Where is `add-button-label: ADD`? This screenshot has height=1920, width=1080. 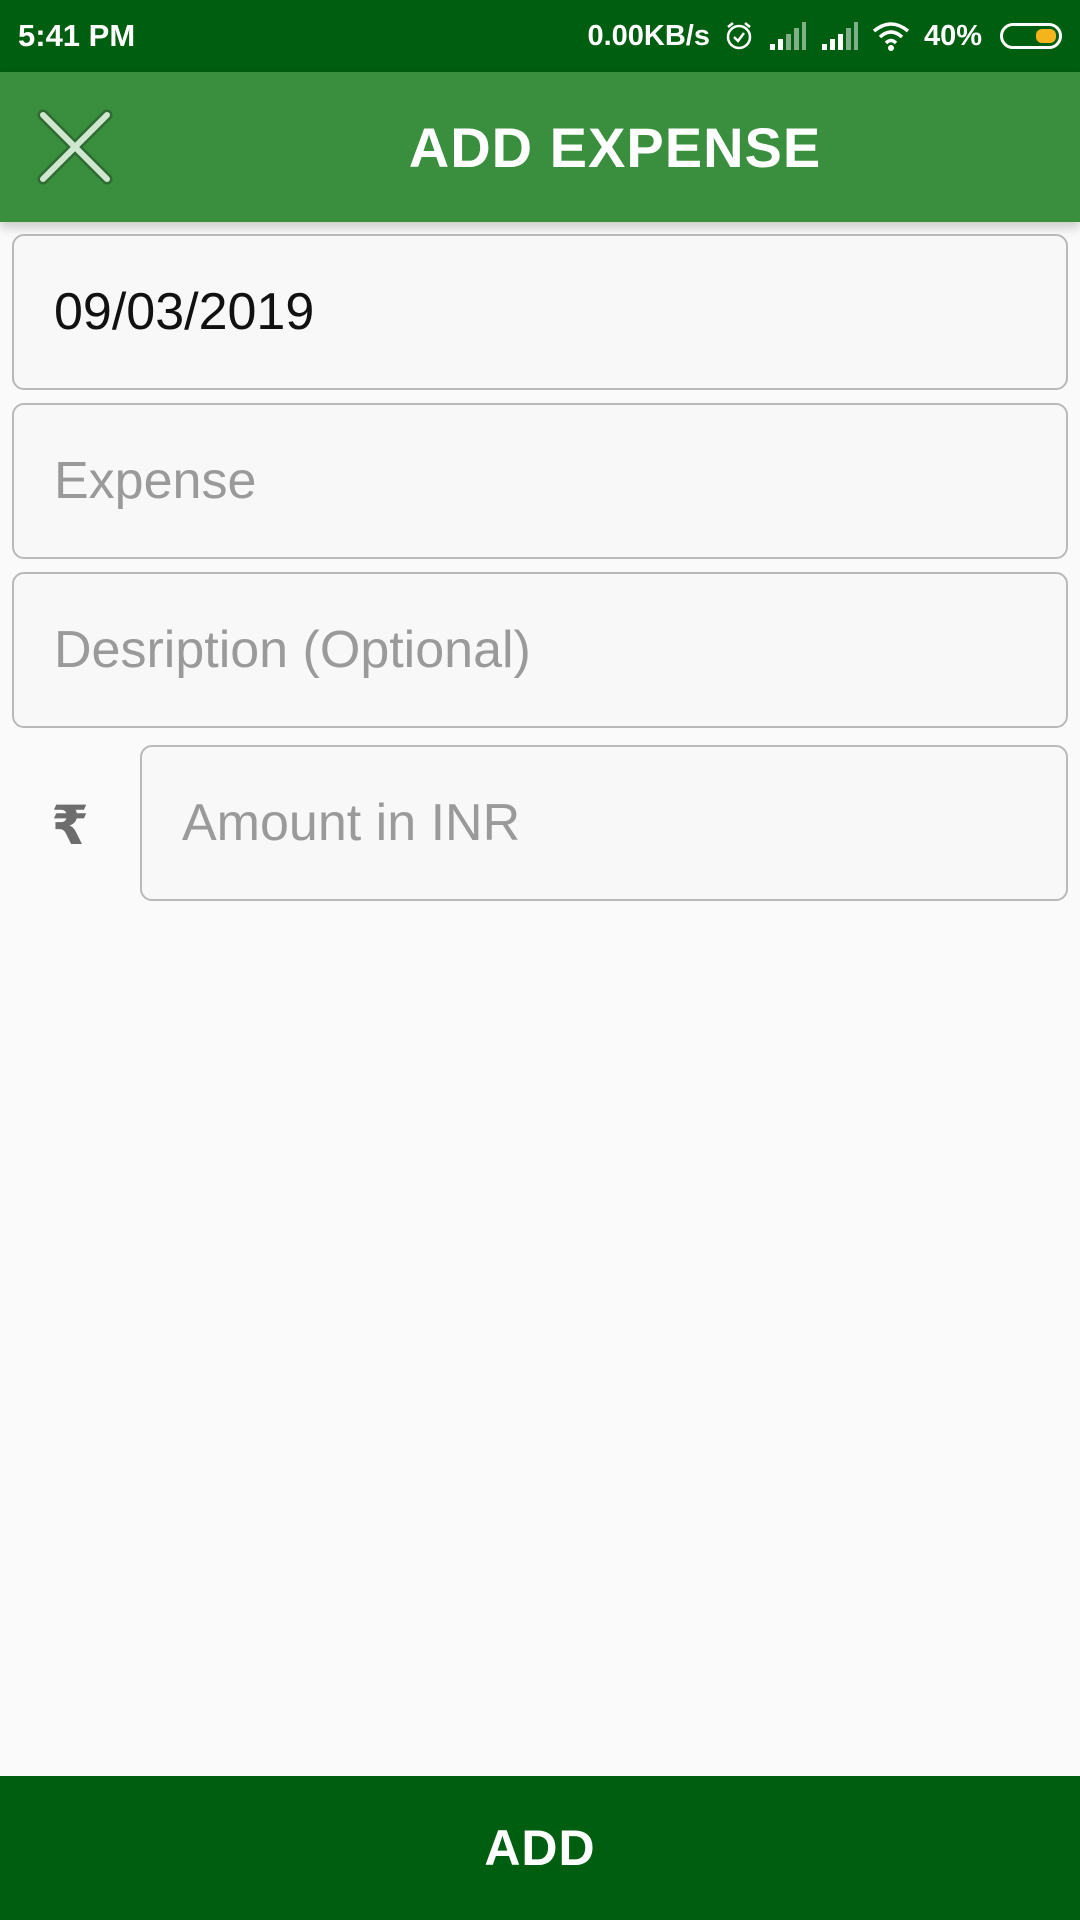 add-button-label: ADD is located at coordinates (540, 1848).